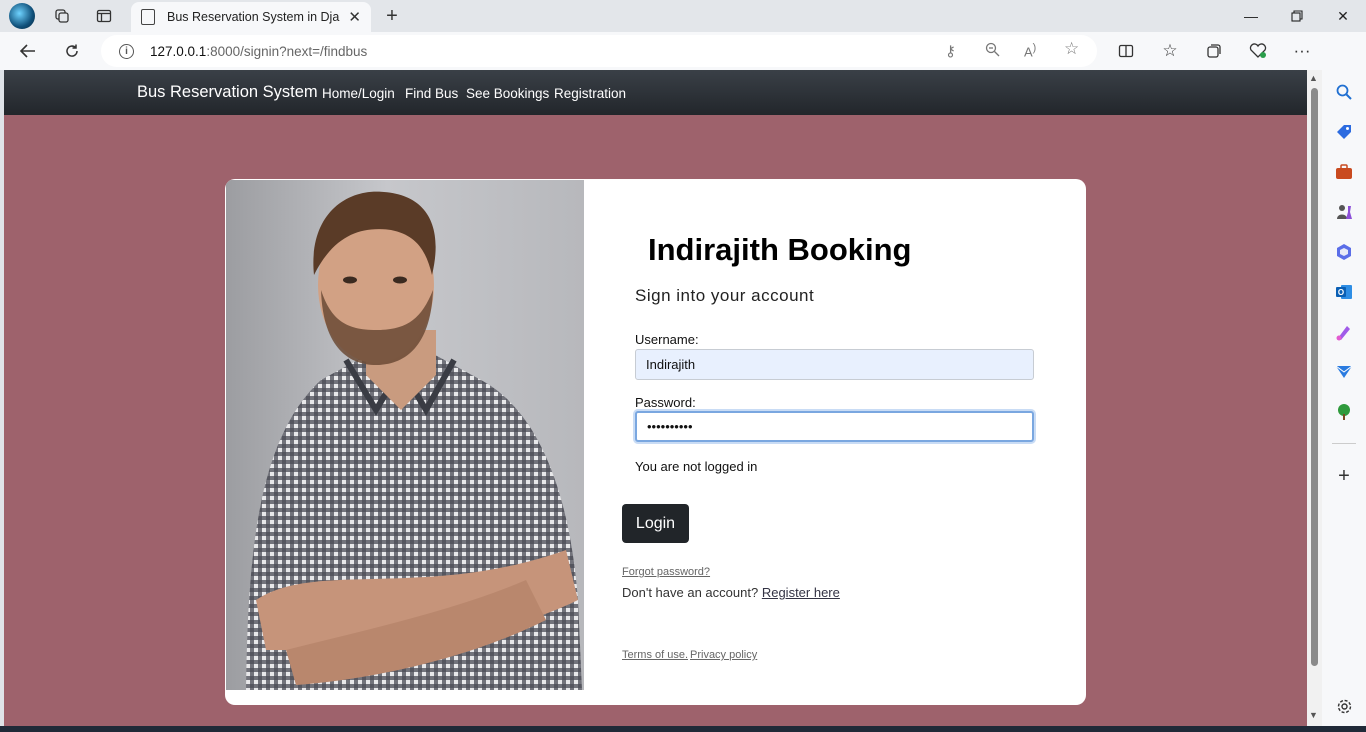 Image resolution: width=1366 pixels, height=732 pixels. What do you see at coordinates (683, 729) in the screenshot?
I see `os-taskbar` at bounding box center [683, 729].